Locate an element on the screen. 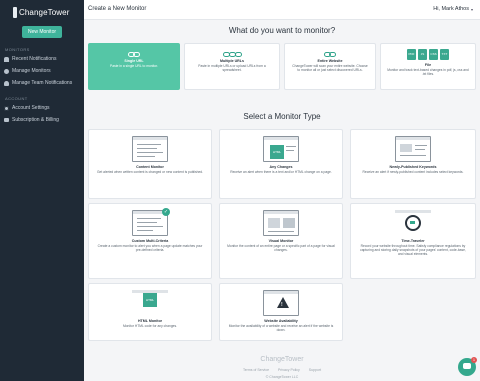 The width and height of the screenshot is (480, 381). multi-link-icon is located at coordinates (232, 54).